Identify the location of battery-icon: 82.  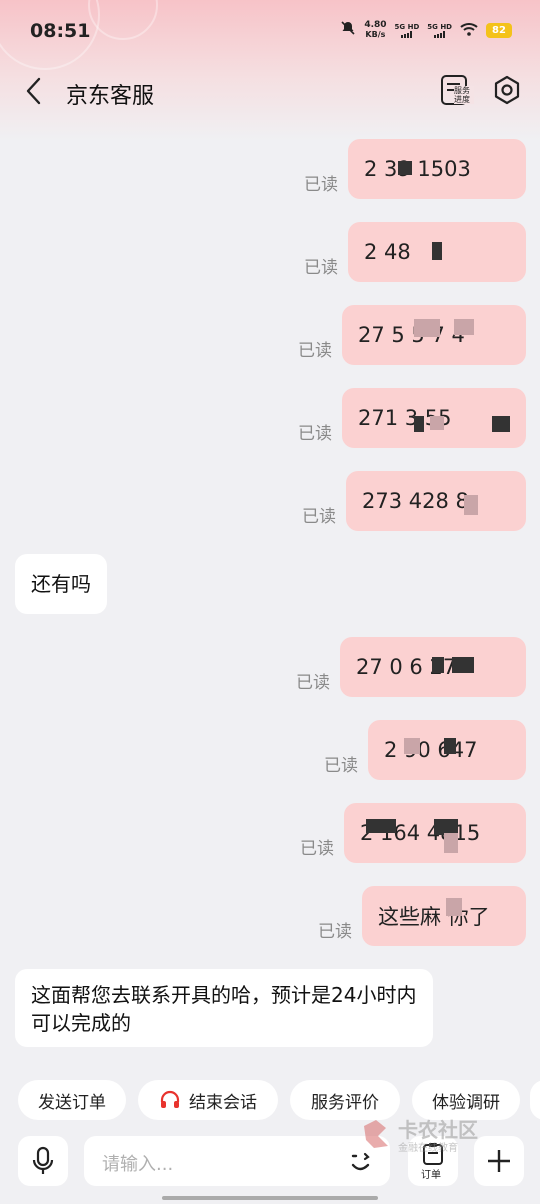
(499, 30).